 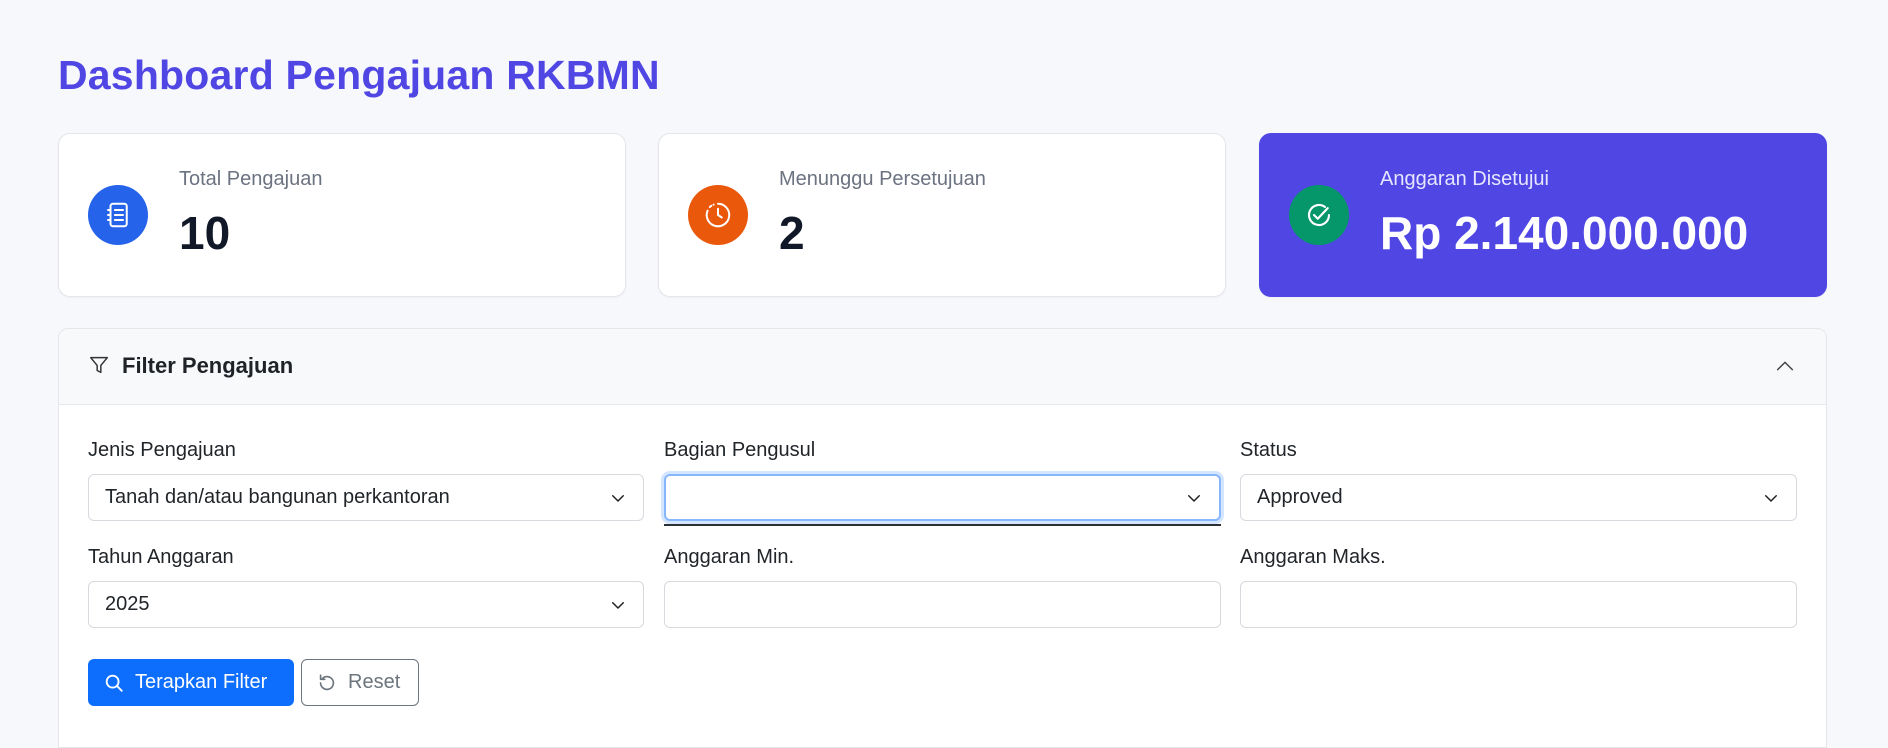 I want to click on reset-label: Reset, so click(x=374, y=682).